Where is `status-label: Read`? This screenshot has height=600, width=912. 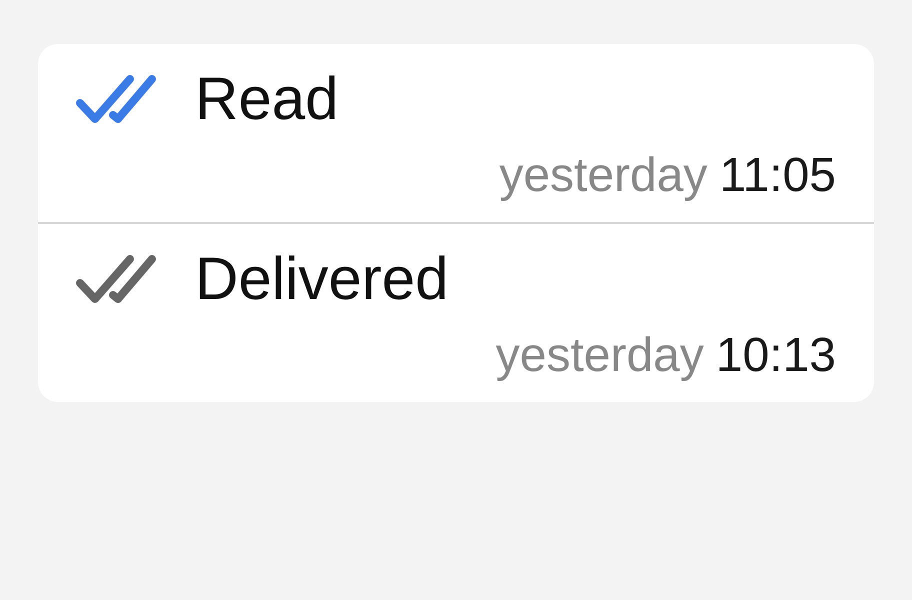 status-label: Read is located at coordinates (266, 99).